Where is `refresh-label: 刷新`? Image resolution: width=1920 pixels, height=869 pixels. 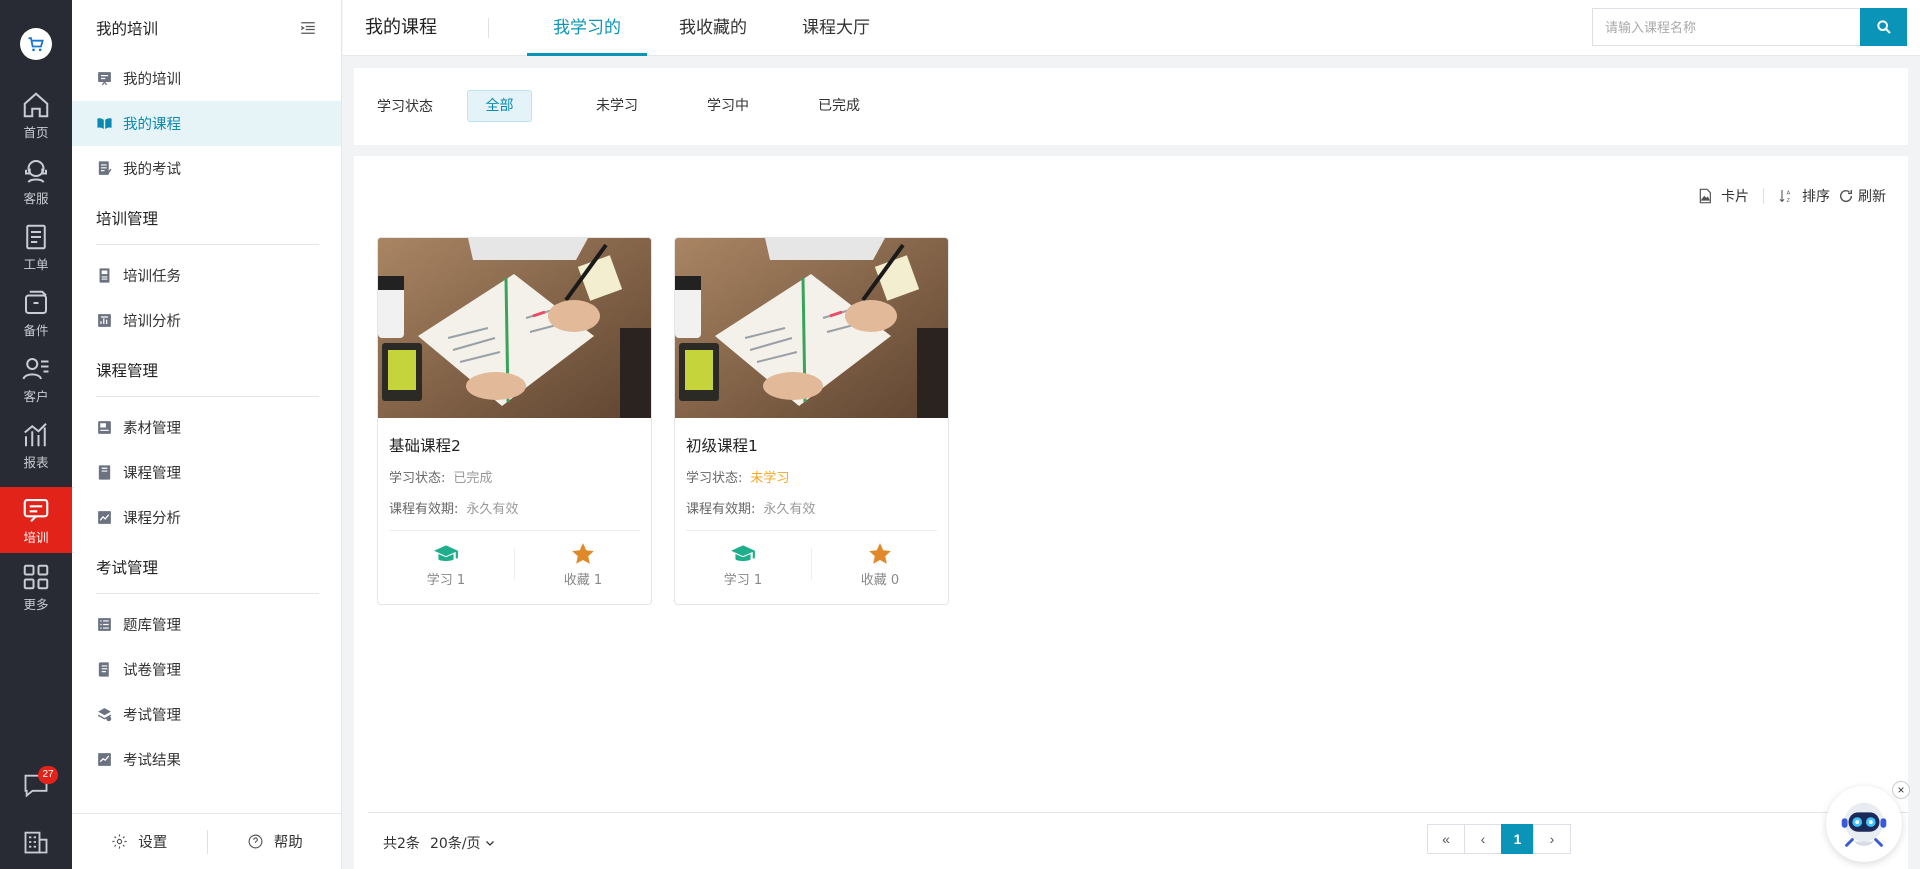
refresh-label: 刷新 is located at coordinates (1872, 197).